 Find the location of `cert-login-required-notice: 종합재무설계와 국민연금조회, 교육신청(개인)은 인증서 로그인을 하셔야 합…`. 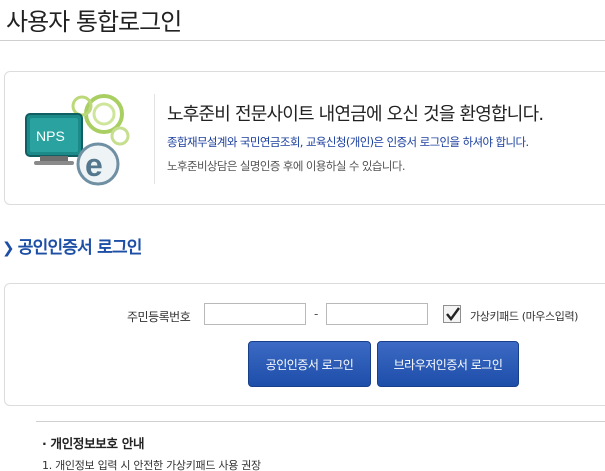

cert-login-required-notice: 종합재무설계와 국민연금조회, 교육신청(개인)은 인증서 로그인을 하셔야 합… is located at coordinates (348, 142).